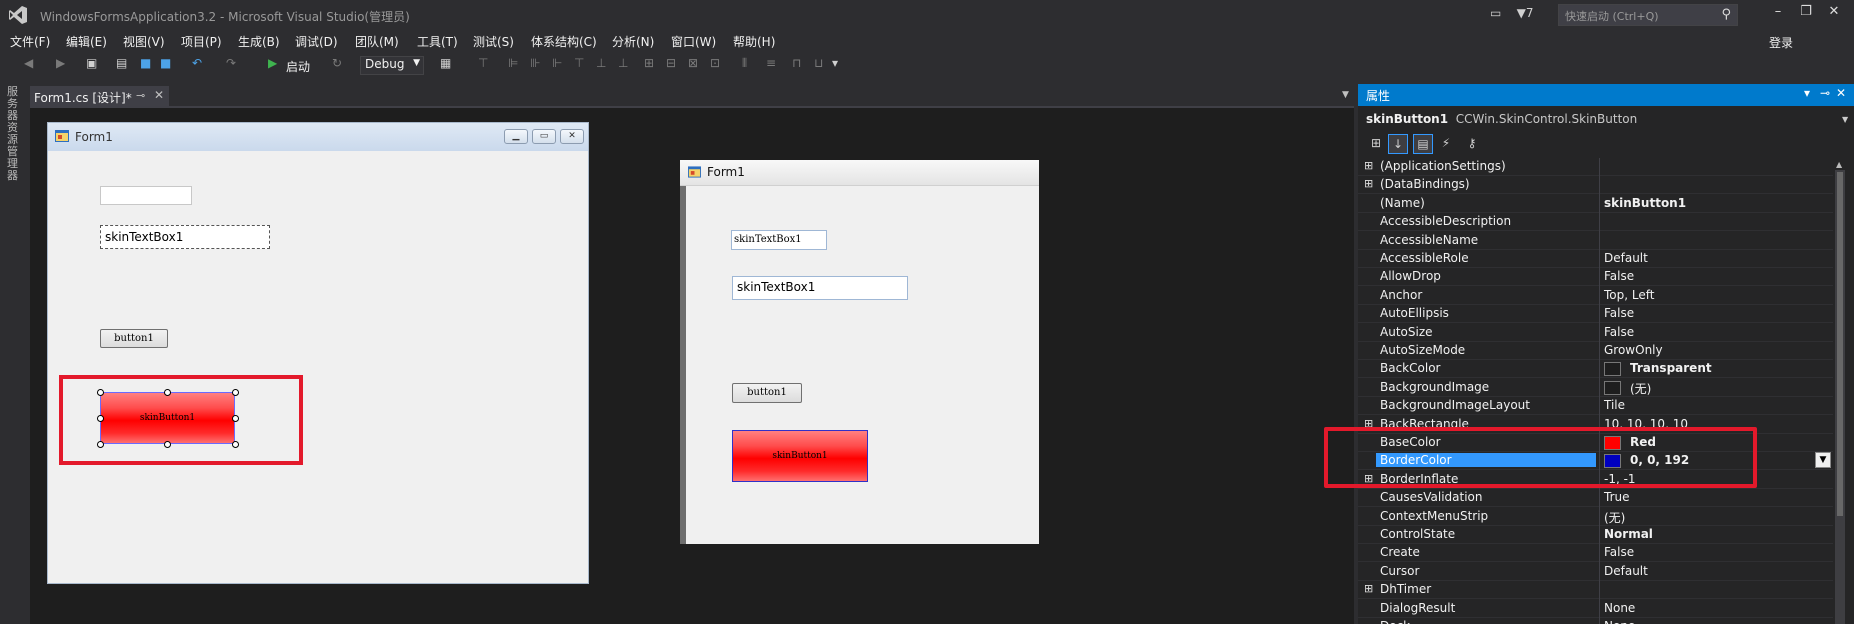 This screenshot has height=624, width=1854. Describe the element at coordinates (1595, 498) in the screenshot. I see `property-row: CausesValidation True` at that location.